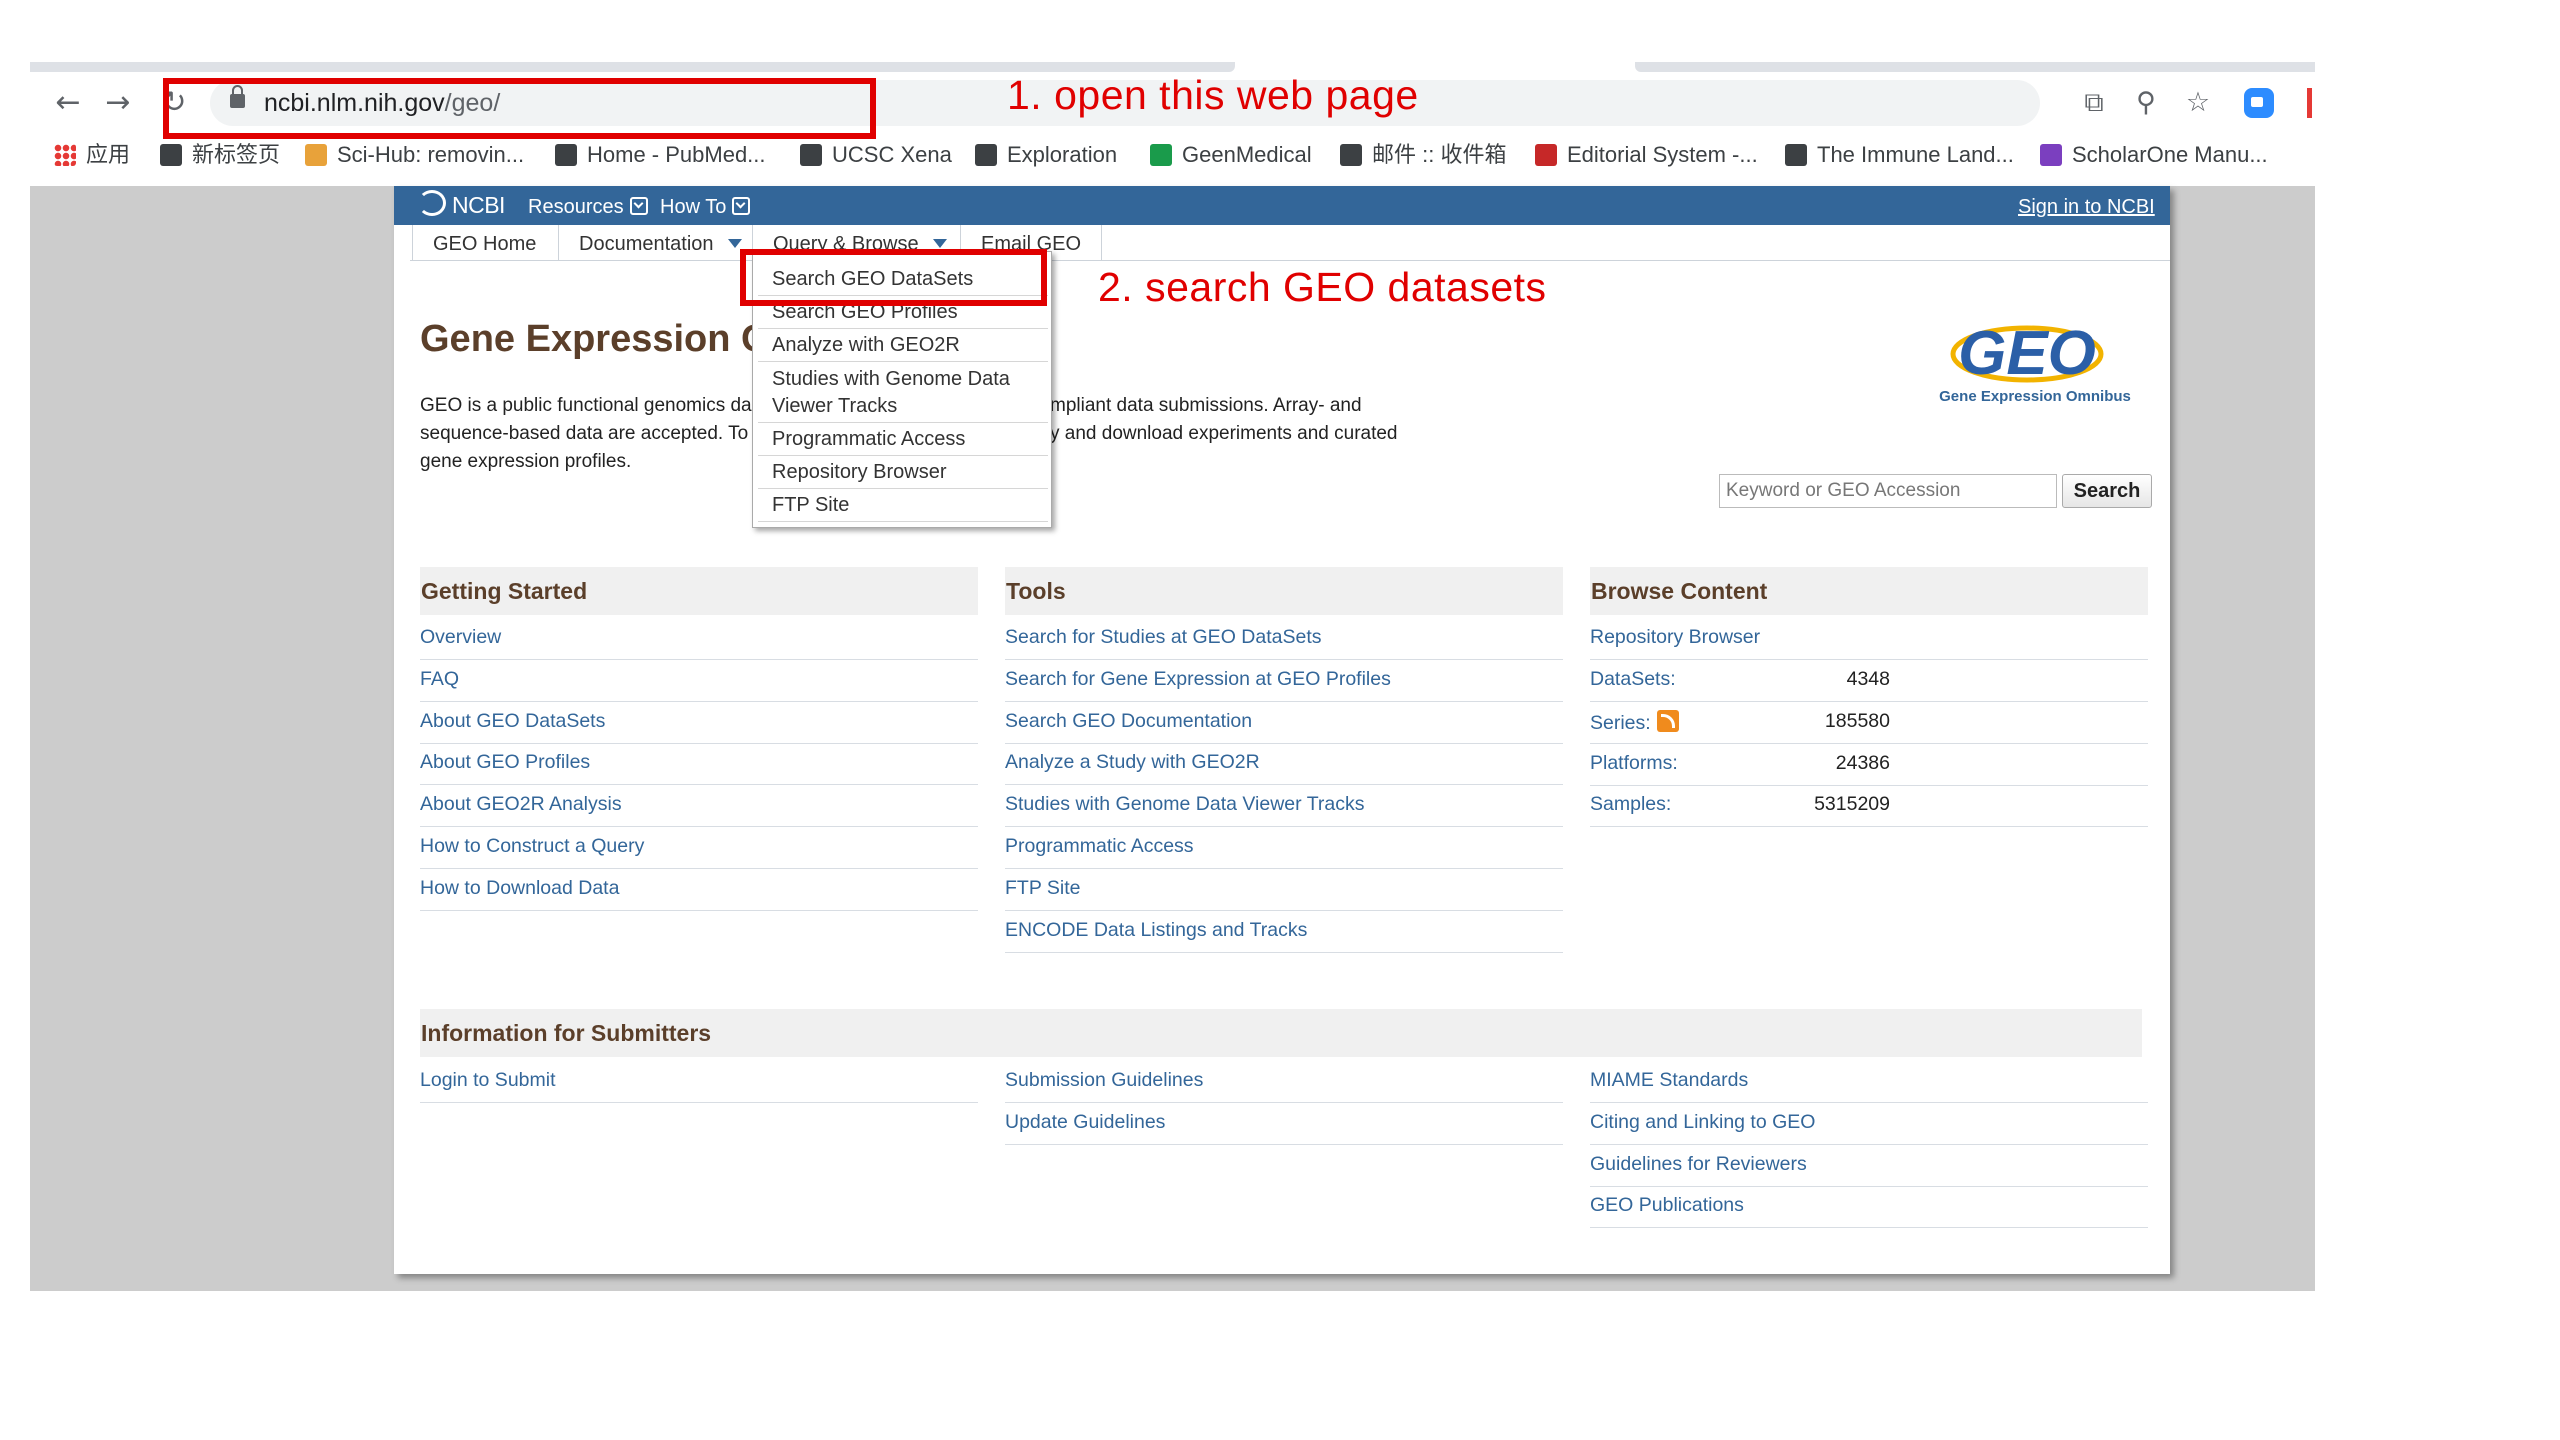 This screenshot has height=1440, width=2560. Describe the element at coordinates (1675, 637) in the screenshot. I see `repository-browser-link: Repository Browser` at that location.